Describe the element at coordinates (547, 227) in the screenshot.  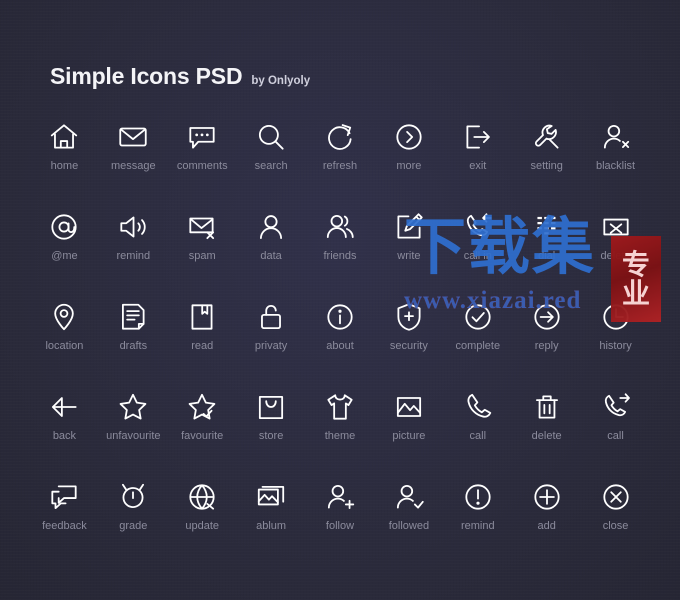
I see `dialpad-icon` at that location.